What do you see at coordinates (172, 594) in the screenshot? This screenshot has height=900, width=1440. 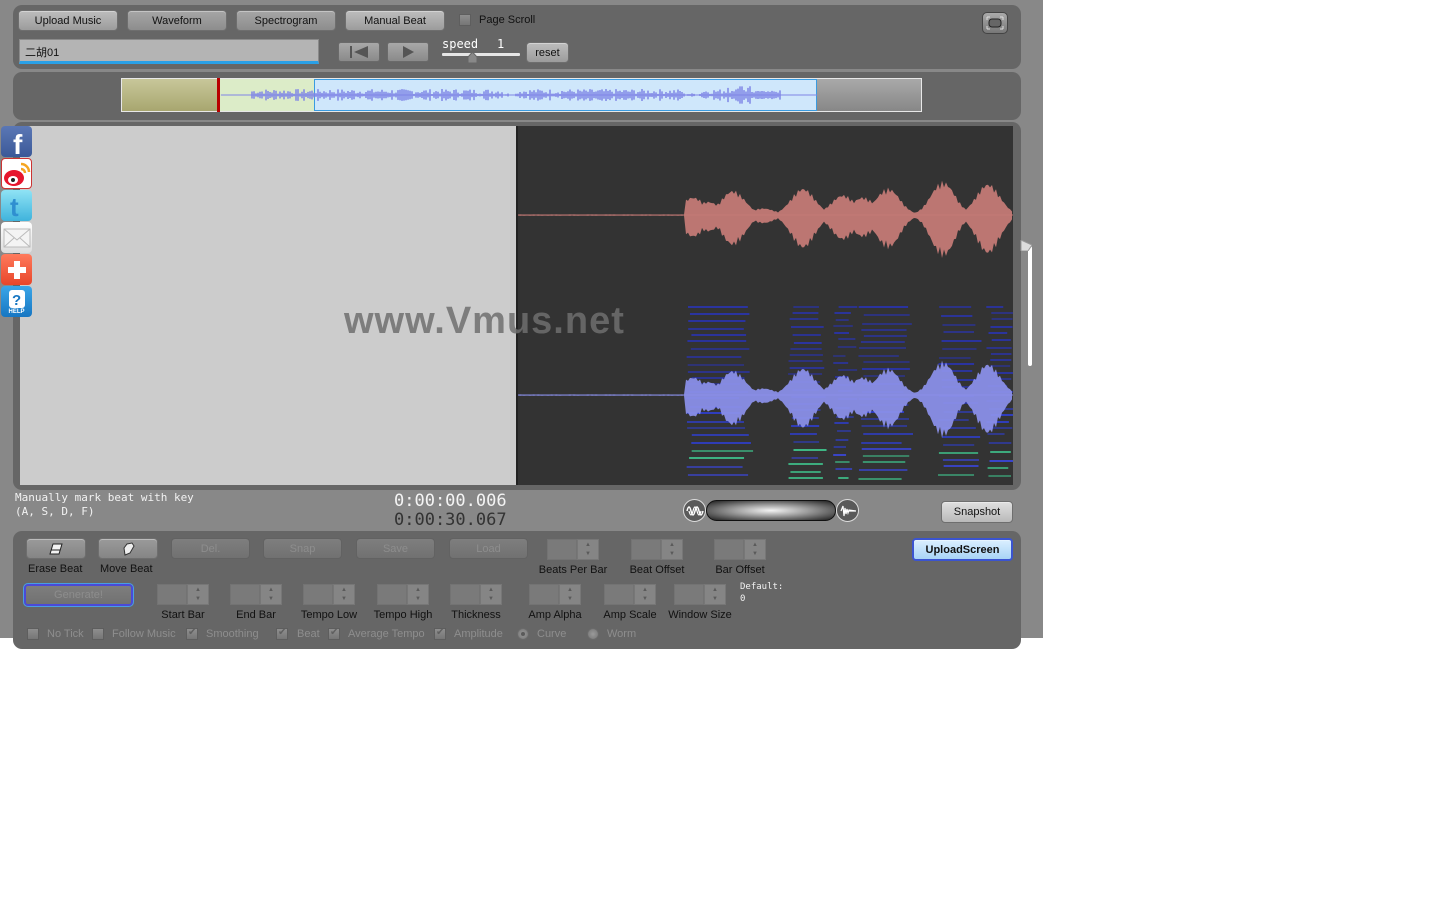 I see `start-bar-field` at bounding box center [172, 594].